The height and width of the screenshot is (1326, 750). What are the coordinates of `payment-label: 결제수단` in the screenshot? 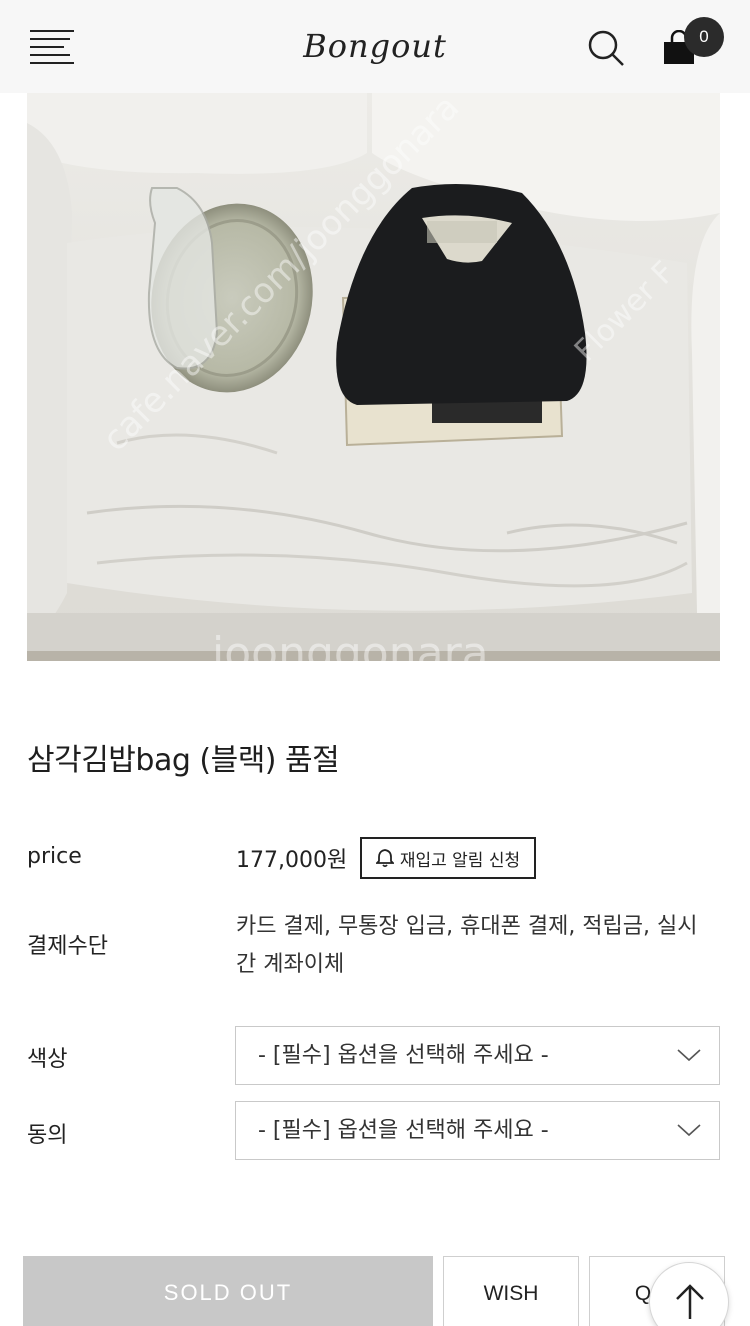 It's located at (67, 946).